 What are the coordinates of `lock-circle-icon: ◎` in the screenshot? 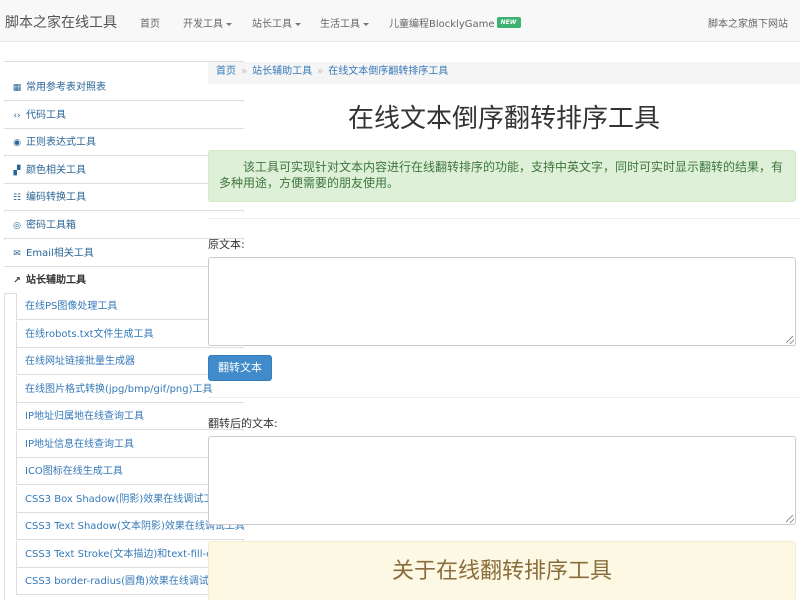 It's located at (17, 226).